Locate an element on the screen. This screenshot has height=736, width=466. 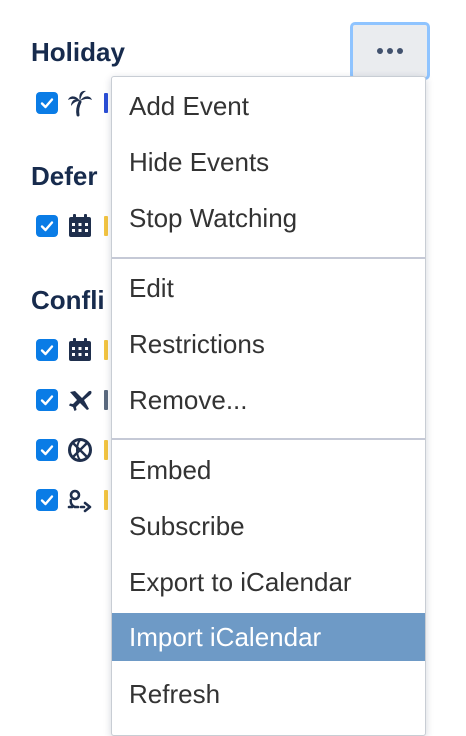
palm-tree-icon is located at coordinates (80, 103).